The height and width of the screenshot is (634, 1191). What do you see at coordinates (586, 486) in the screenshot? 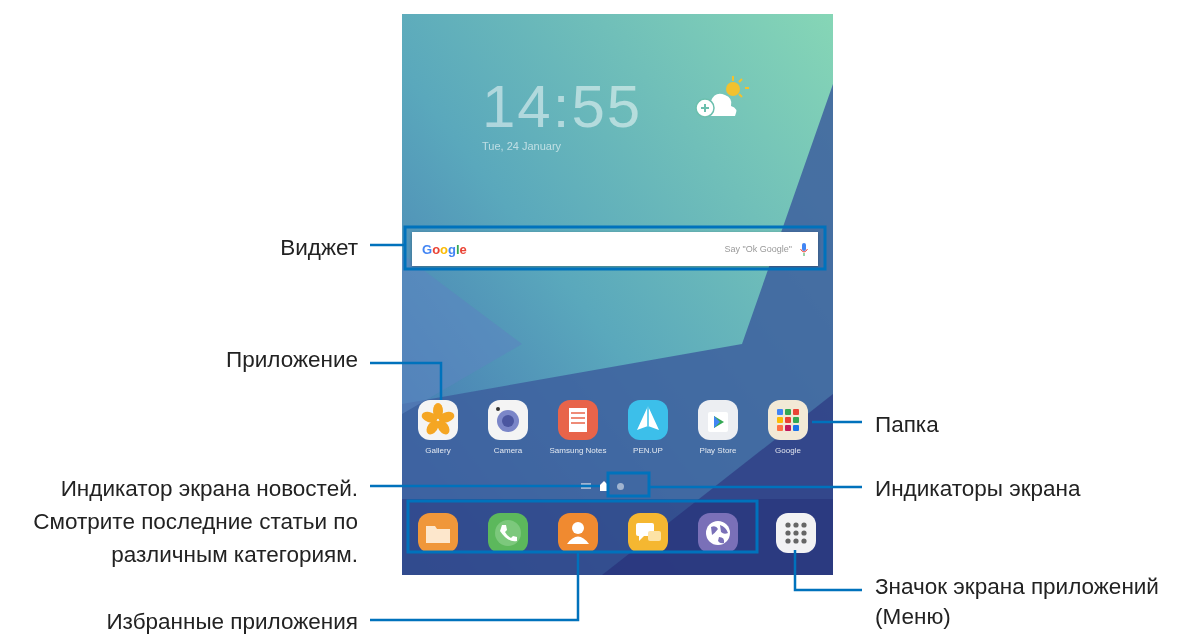
I see `news-indicator-icon` at bounding box center [586, 486].